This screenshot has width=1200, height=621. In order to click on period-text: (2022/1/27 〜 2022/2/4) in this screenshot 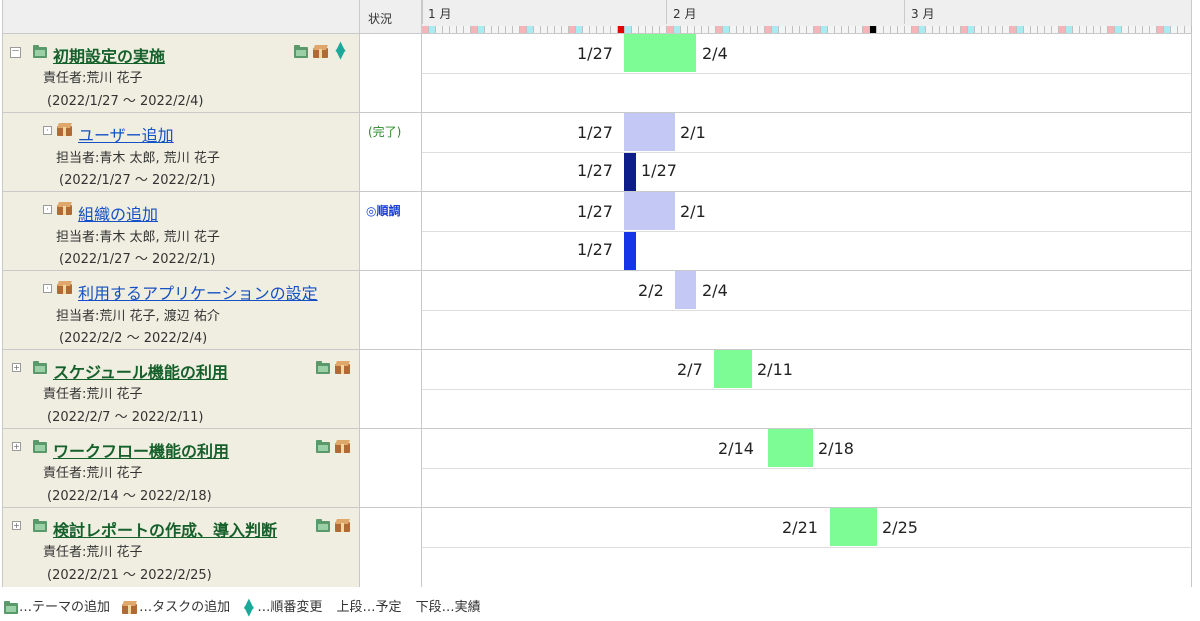, I will do `click(125, 101)`.